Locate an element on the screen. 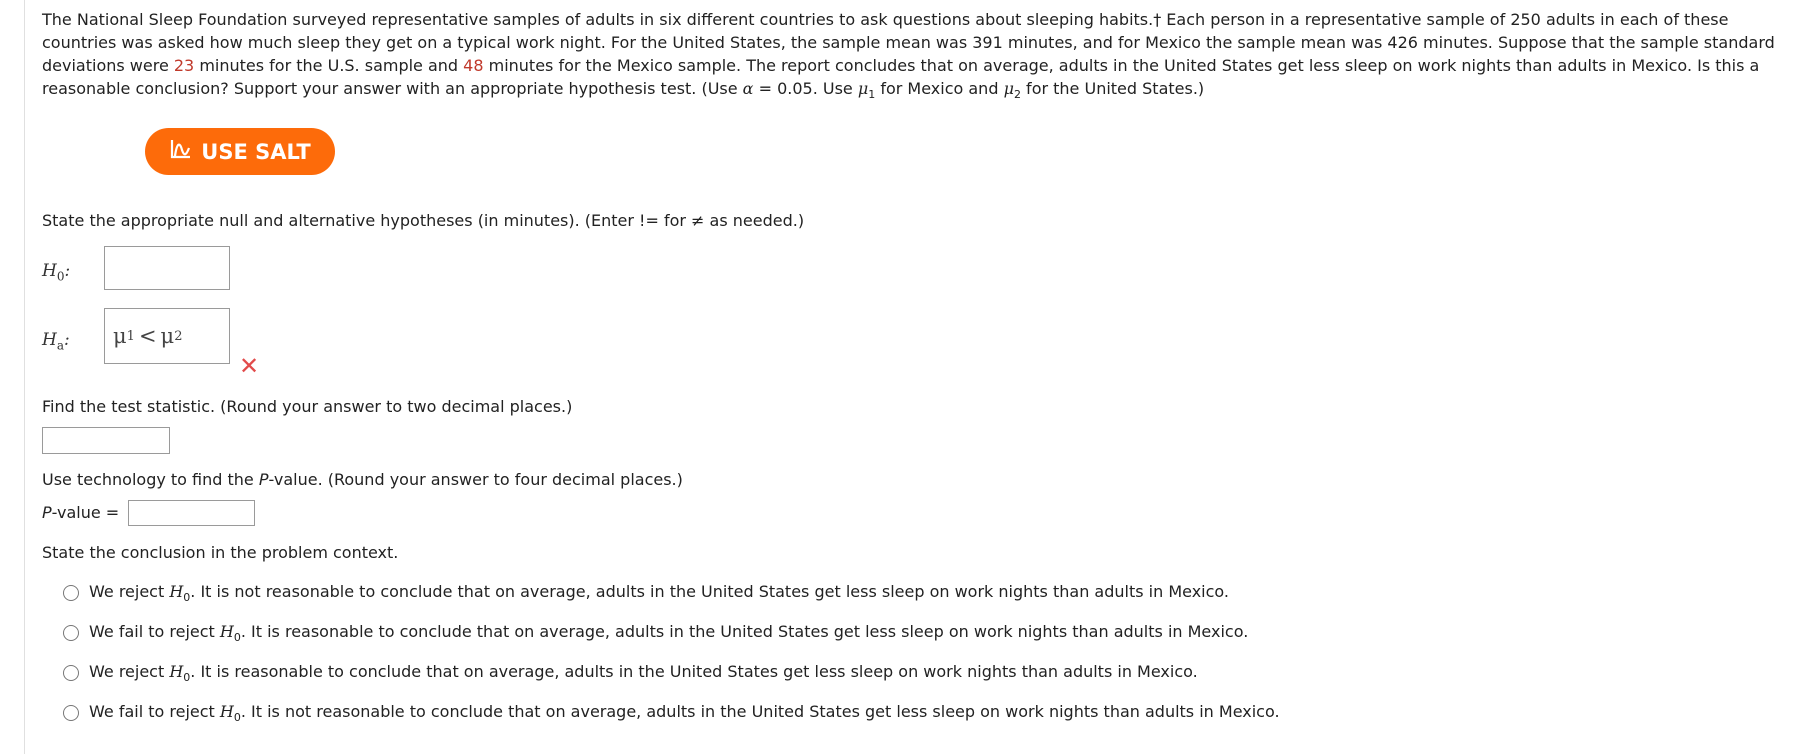 This screenshot has height=754, width=1811. ha-operator: < is located at coordinates (147, 336).